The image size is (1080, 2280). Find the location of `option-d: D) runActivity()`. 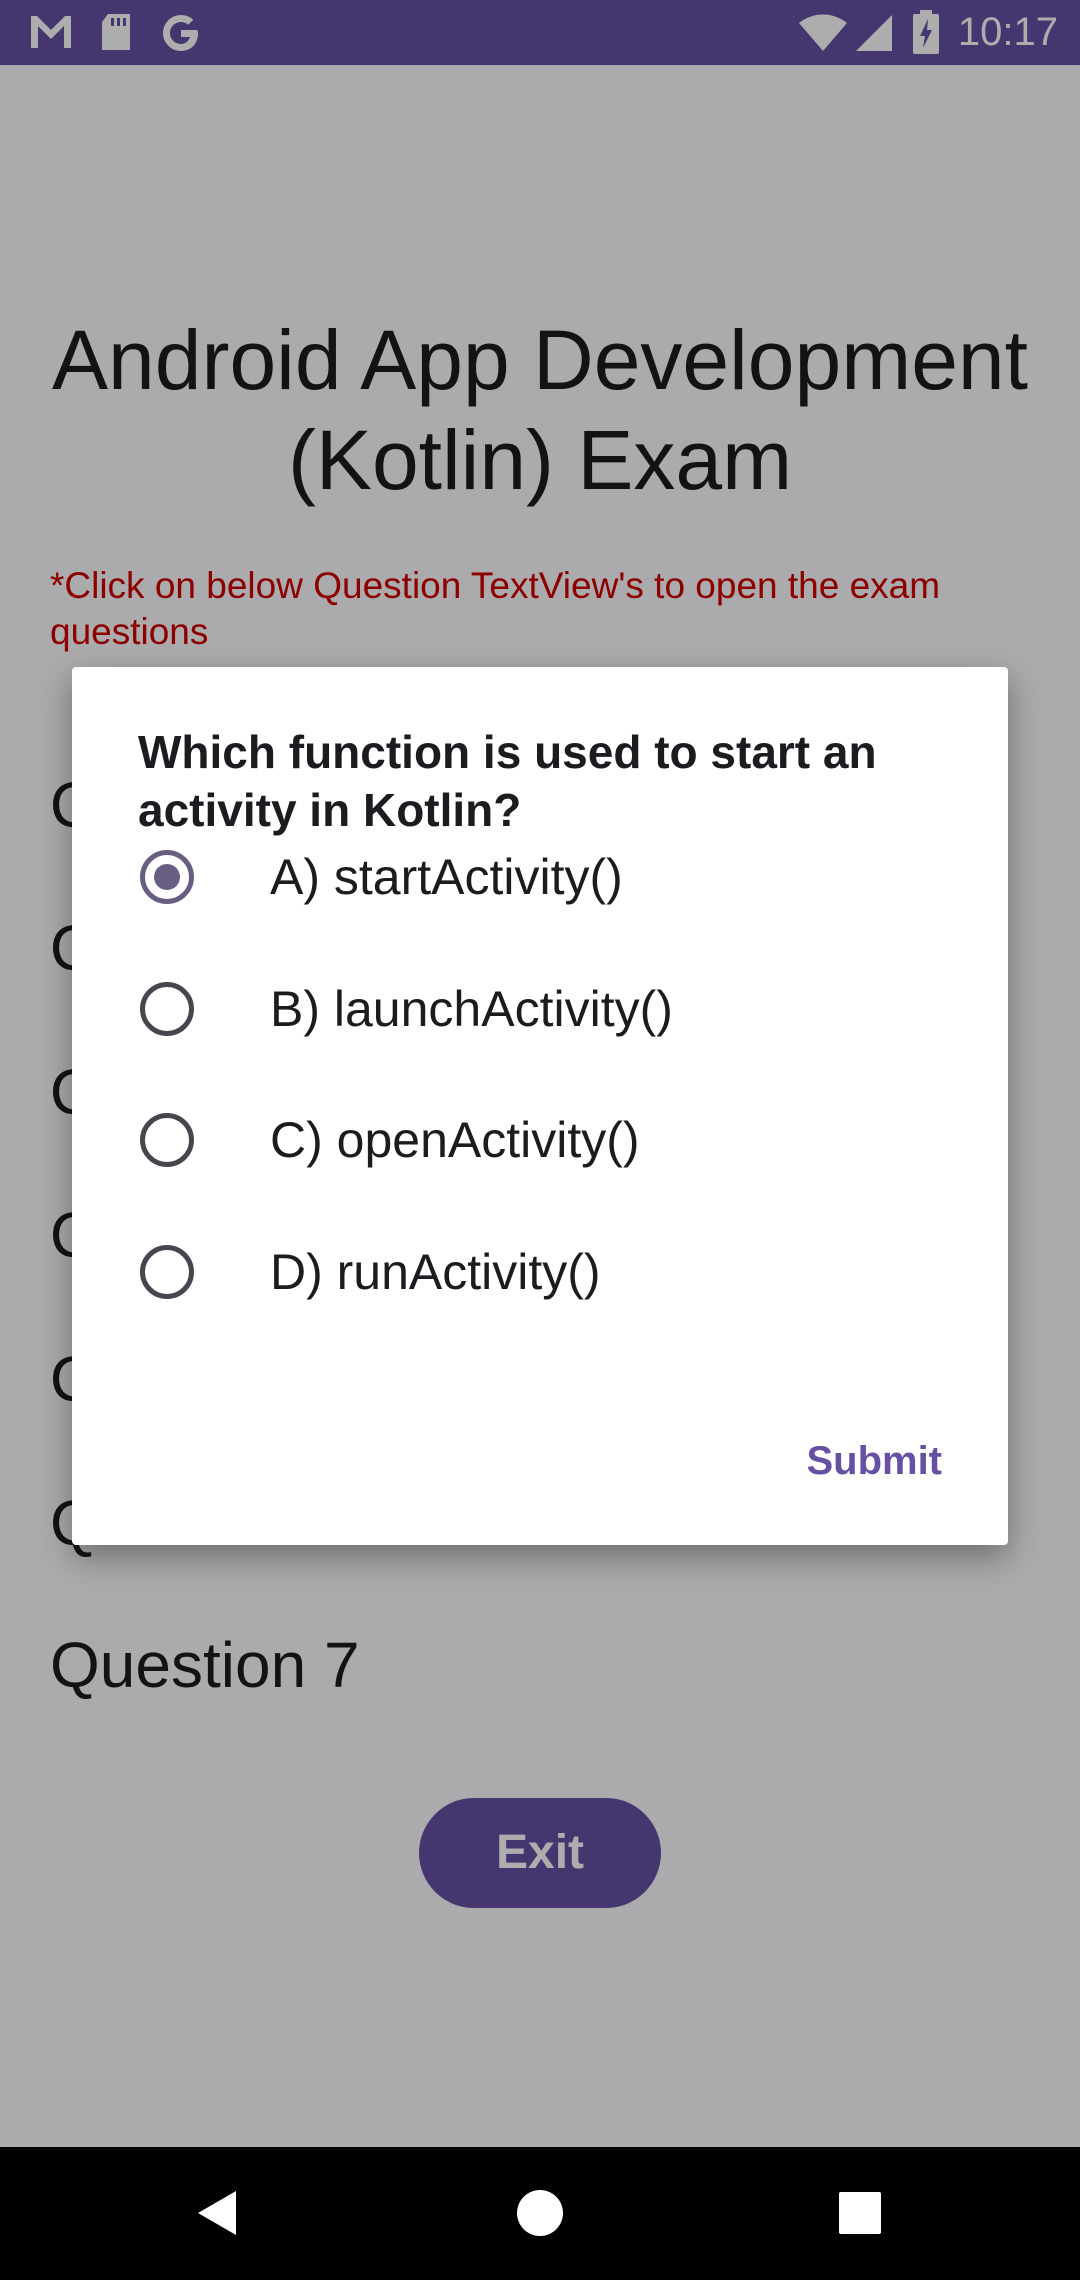

option-d: D) runActivity() is located at coordinates (542, 1272).